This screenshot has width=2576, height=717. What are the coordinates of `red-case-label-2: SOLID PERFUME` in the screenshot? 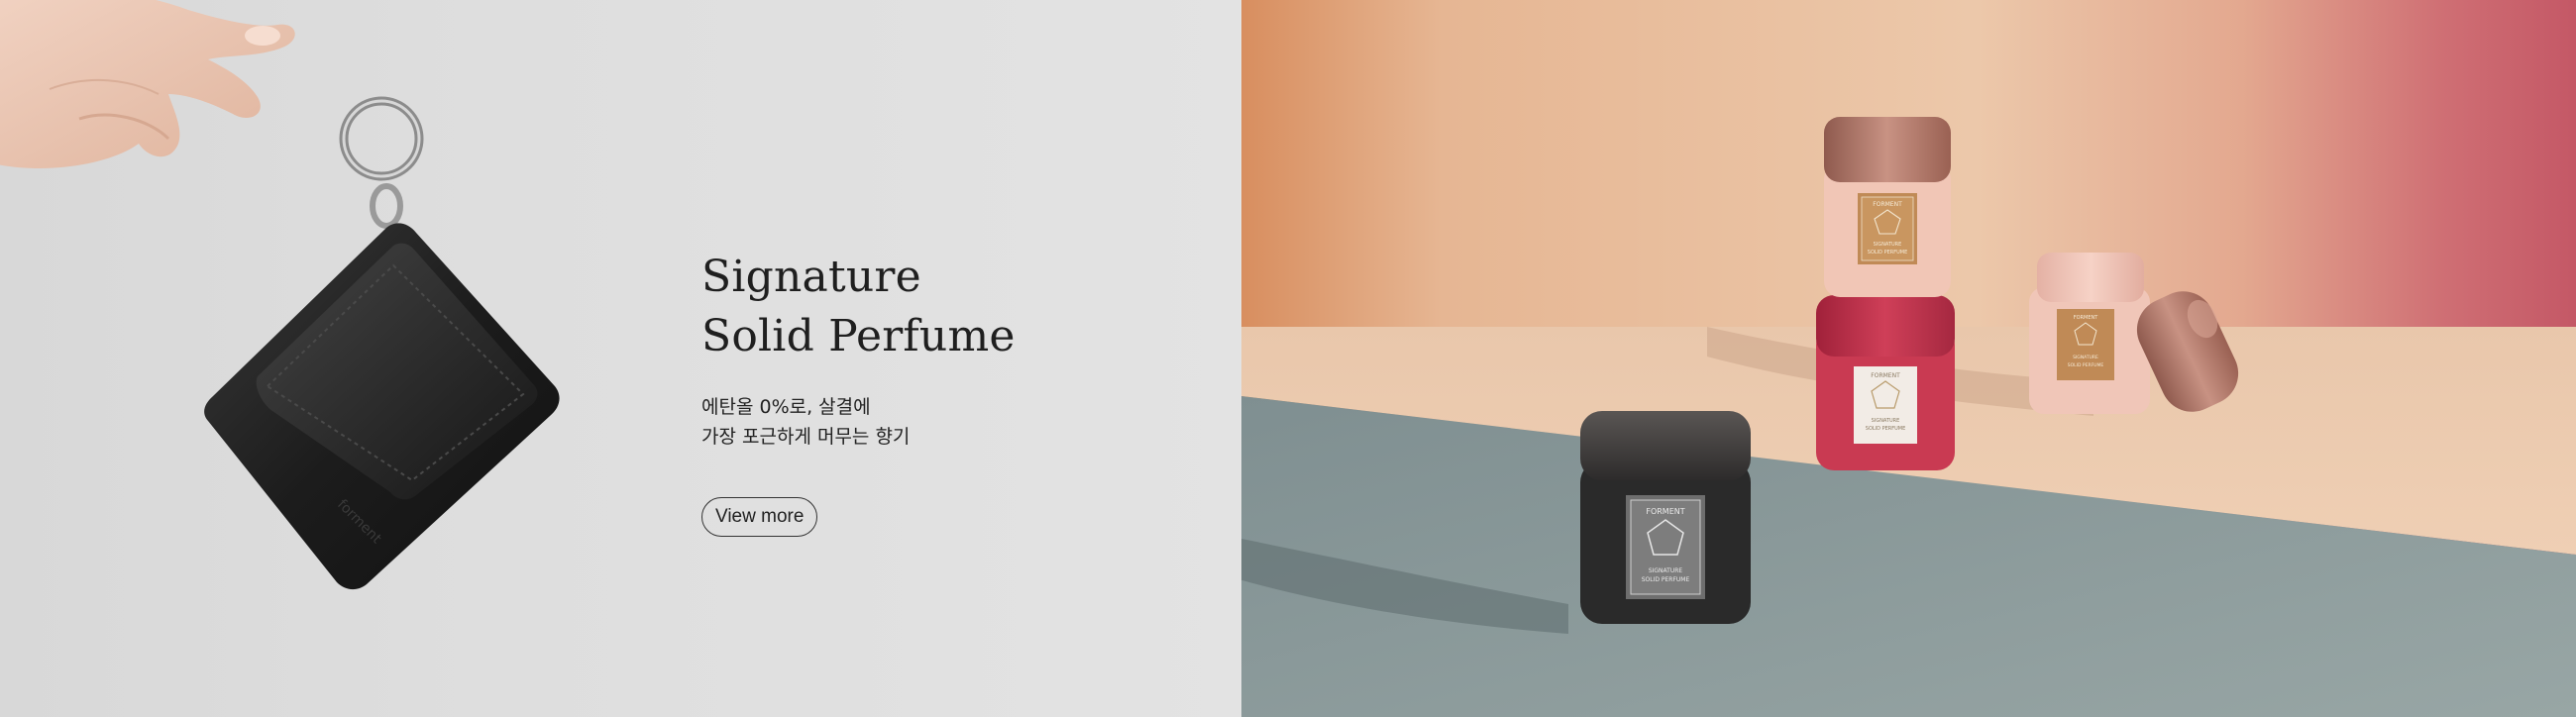 It's located at (1886, 429).